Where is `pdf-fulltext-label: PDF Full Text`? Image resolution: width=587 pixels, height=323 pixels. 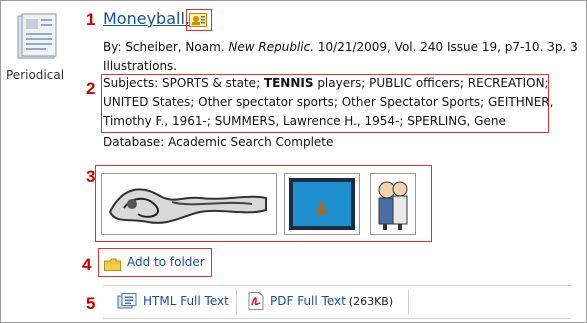 pdf-fulltext-label: PDF Full Text is located at coordinates (308, 301).